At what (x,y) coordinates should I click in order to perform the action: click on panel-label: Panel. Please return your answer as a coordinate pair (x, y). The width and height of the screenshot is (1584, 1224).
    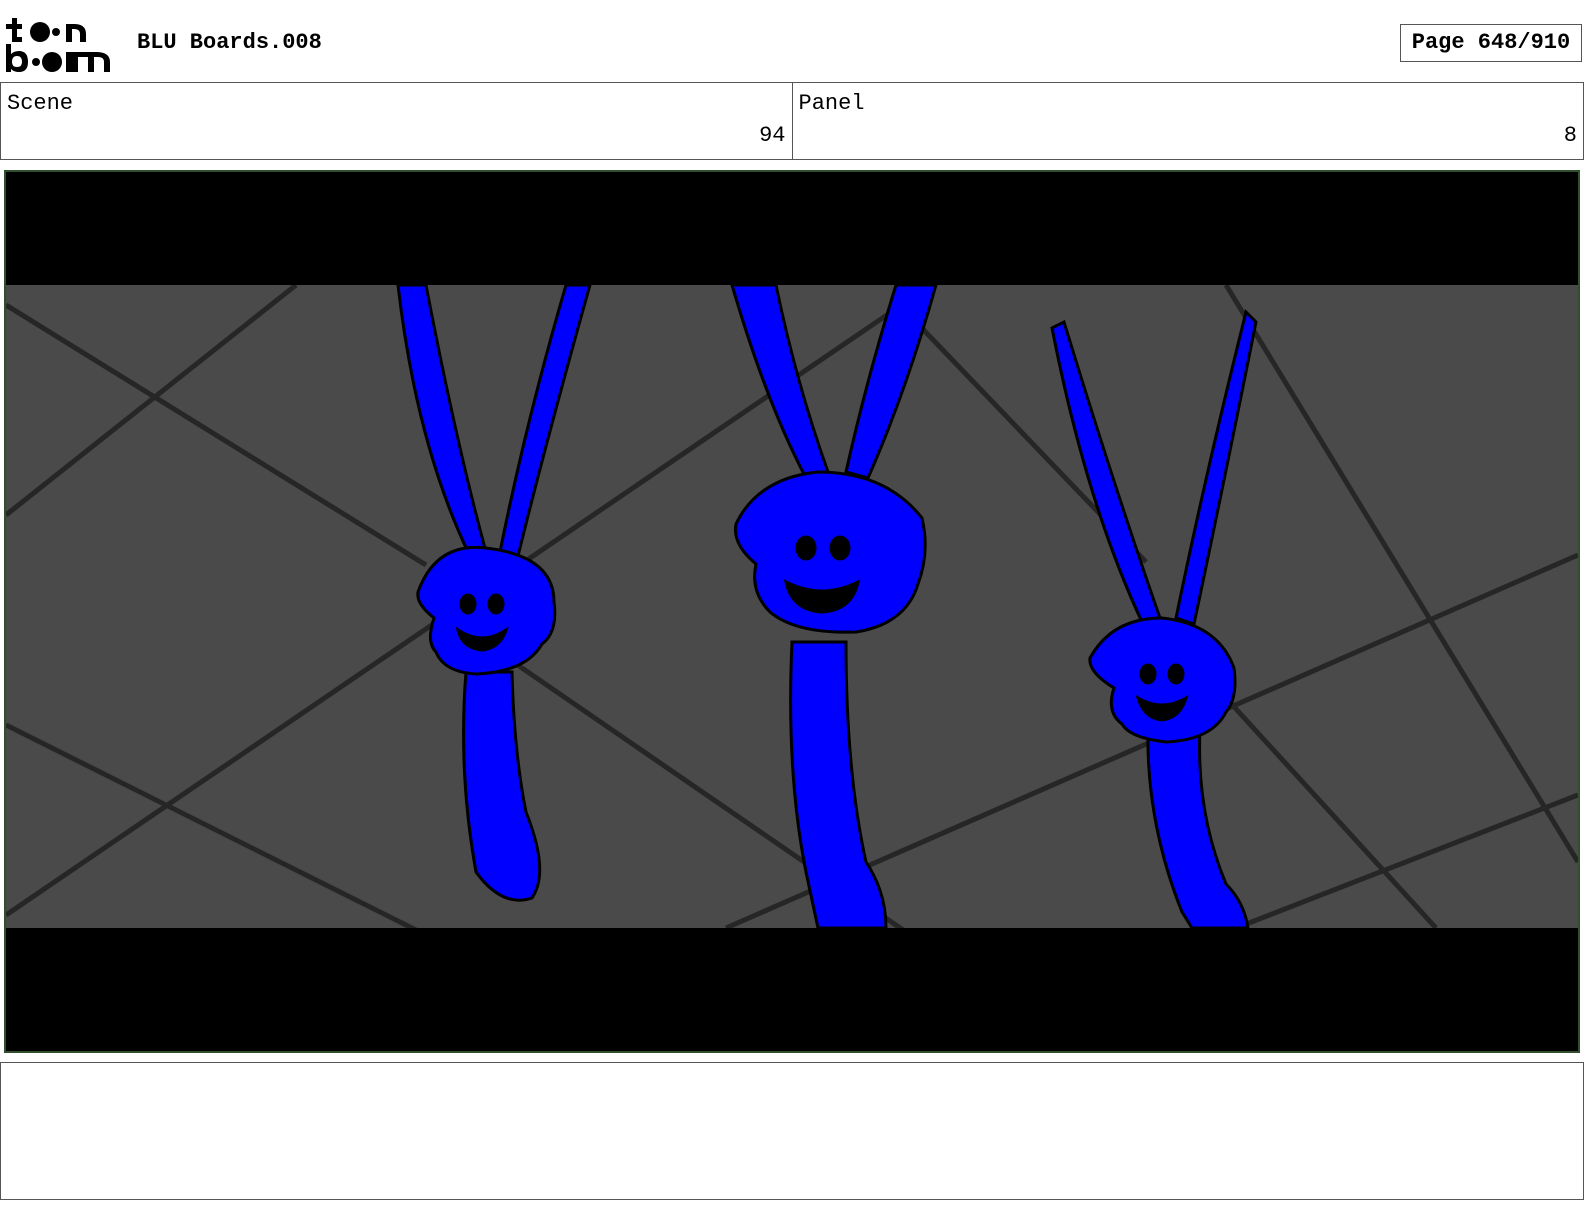
    Looking at the image, I should click on (831, 103).